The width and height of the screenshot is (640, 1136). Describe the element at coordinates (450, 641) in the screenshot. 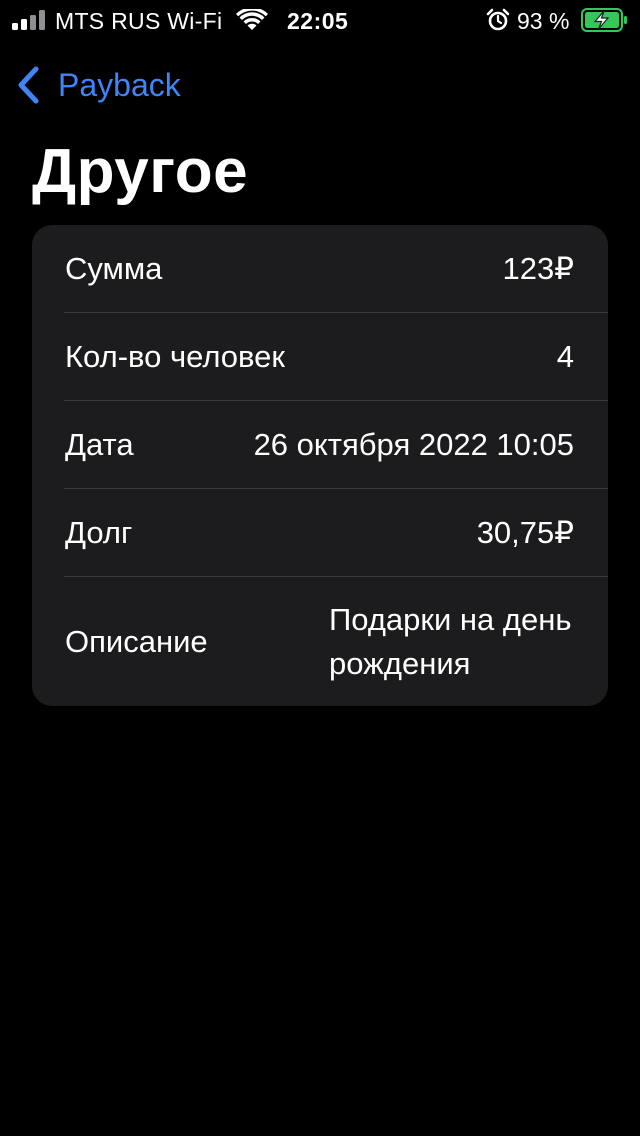

I see `description-value: Подарки на день рождения` at that location.